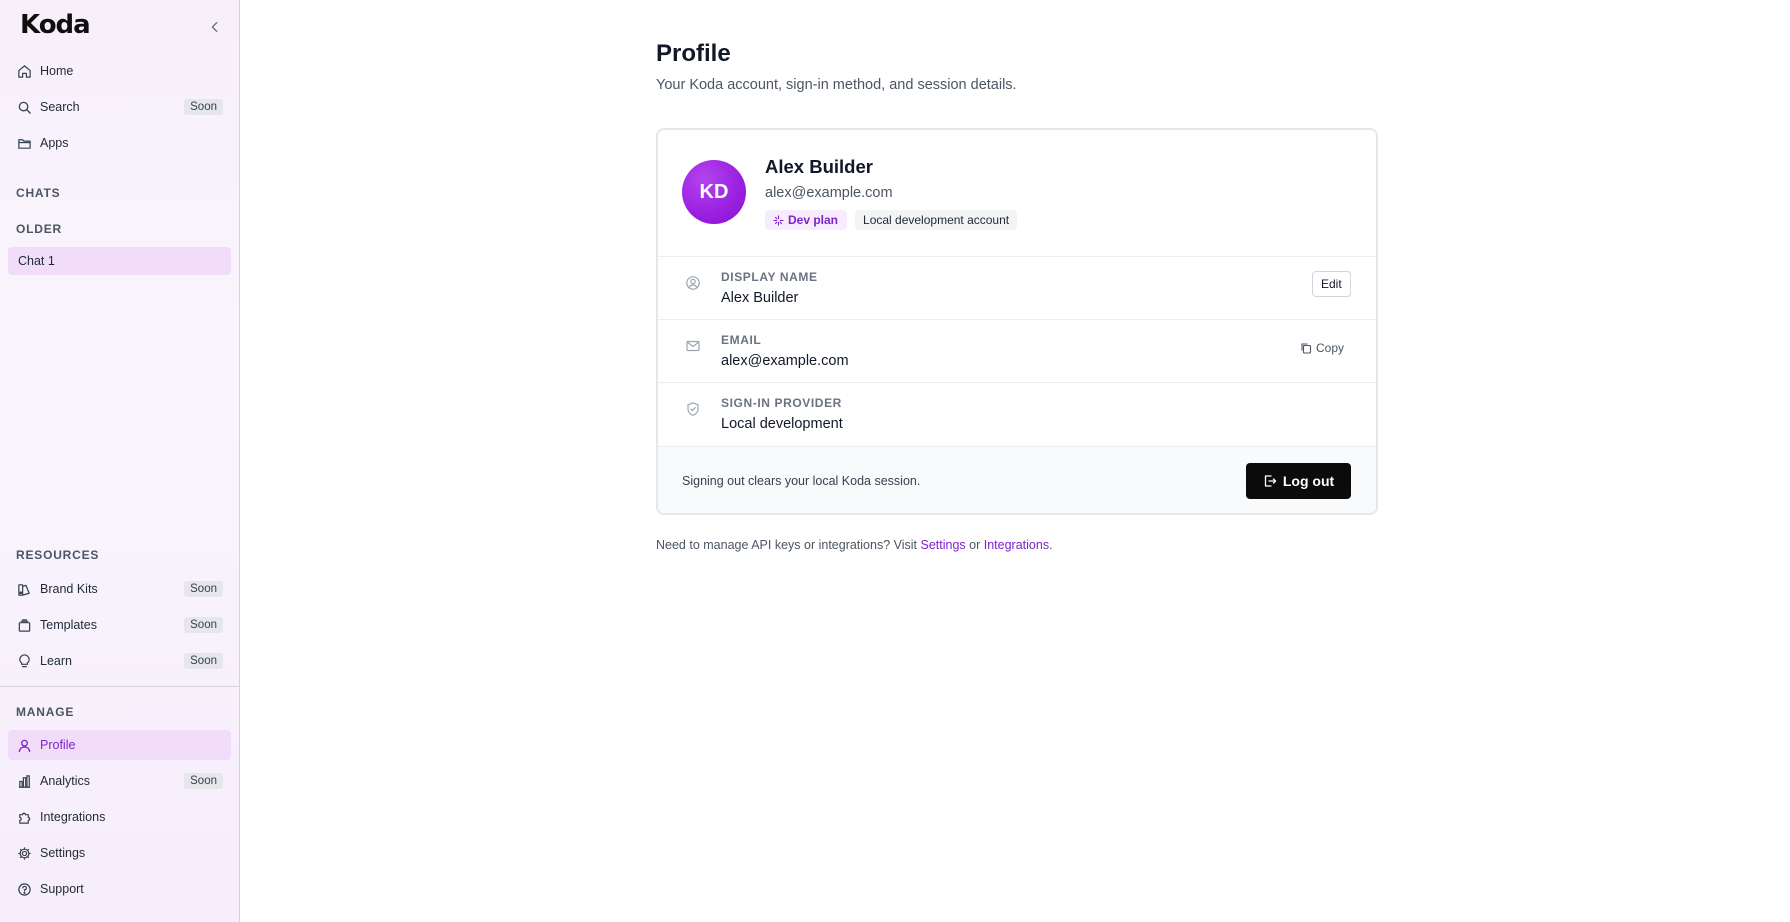 The image size is (1790, 922). Describe the element at coordinates (60, 107) in the screenshot. I see `sidebar-item-label: Search` at that location.